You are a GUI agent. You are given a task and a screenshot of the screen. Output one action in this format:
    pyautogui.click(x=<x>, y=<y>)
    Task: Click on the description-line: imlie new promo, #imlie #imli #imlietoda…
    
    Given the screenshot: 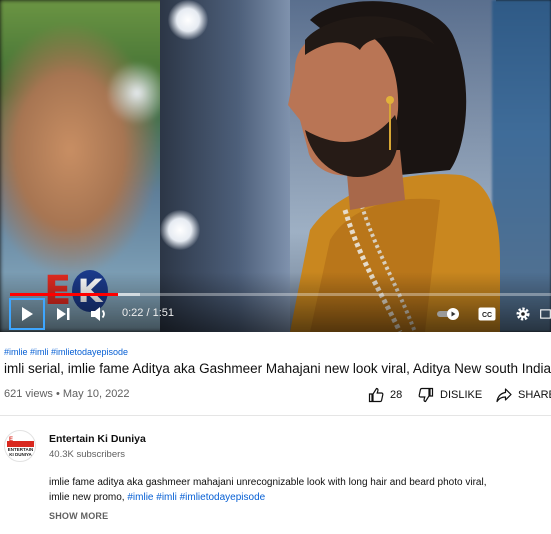 What is the action you would take?
    pyautogui.click(x=284, y=497)
    